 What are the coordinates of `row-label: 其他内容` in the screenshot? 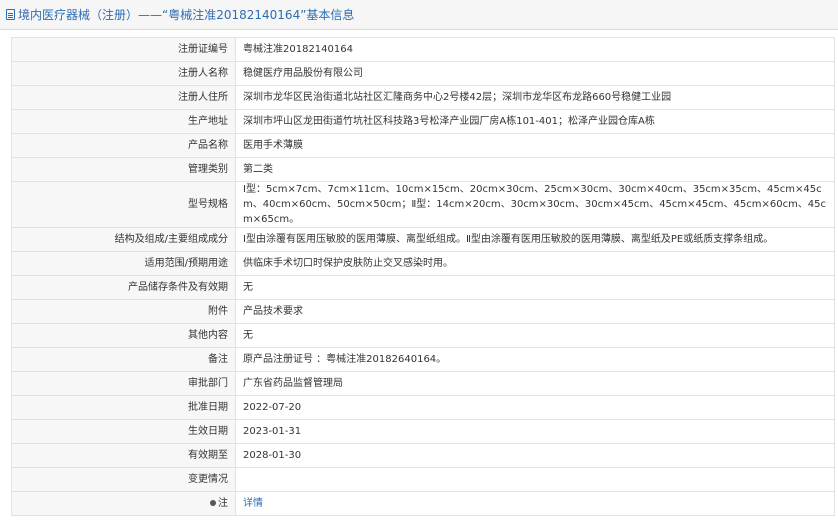 It's located at (123, 335).